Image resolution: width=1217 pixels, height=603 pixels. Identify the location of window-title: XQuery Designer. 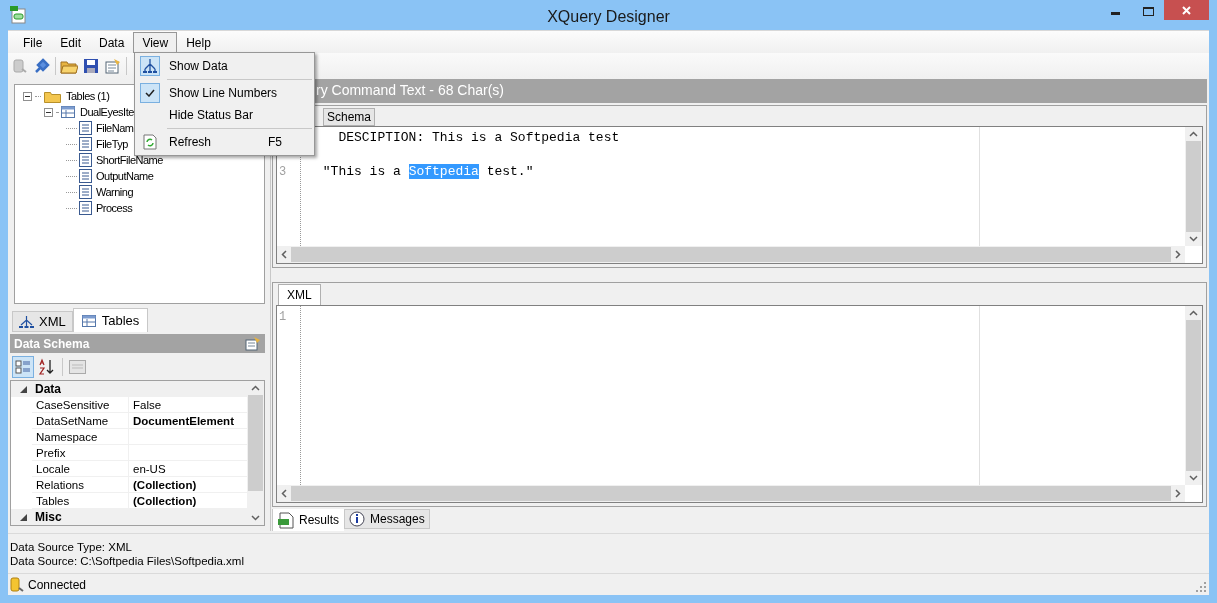
(608, 17).